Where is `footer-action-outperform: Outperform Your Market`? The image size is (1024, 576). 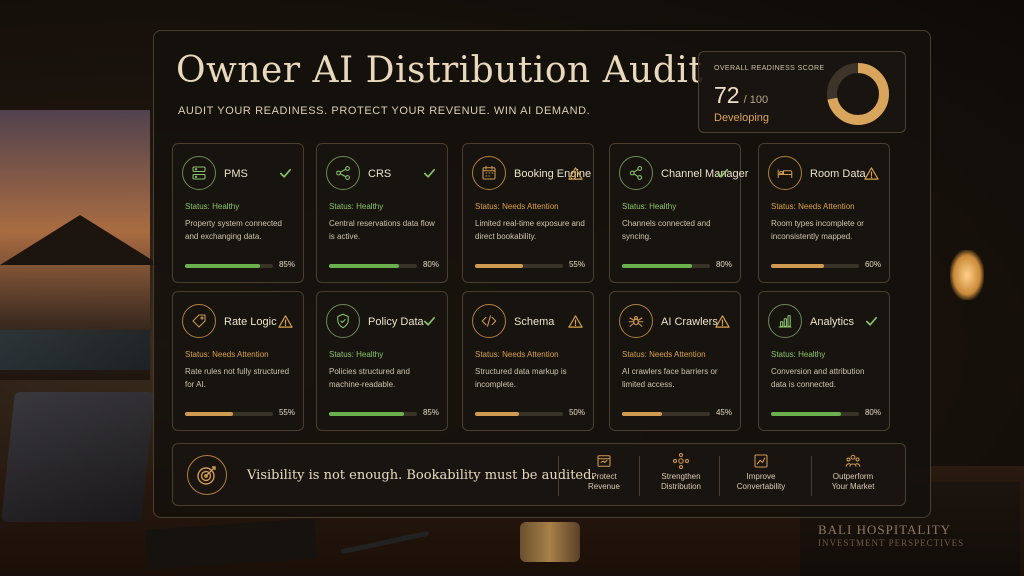 footer-action-outperform: Outperform Your Market is located at coordinates (853, 475).